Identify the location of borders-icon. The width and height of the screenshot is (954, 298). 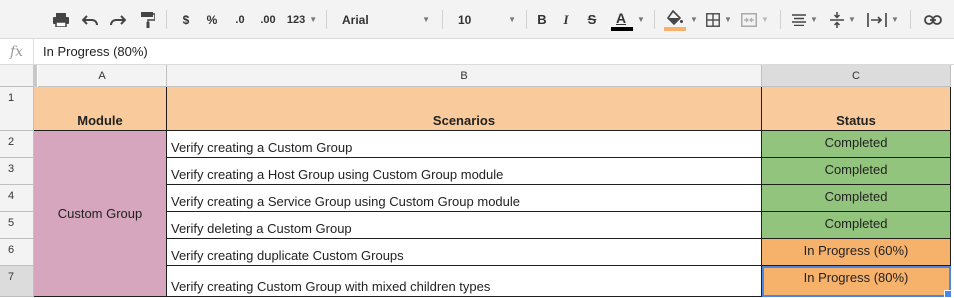
(713, 19).